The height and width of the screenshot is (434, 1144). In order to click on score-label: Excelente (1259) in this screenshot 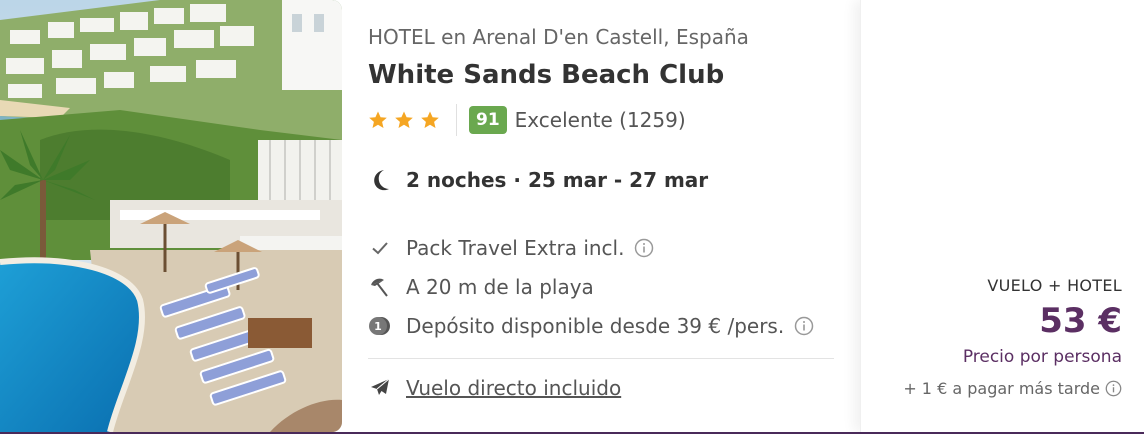, I will do `click(600, 120)`.